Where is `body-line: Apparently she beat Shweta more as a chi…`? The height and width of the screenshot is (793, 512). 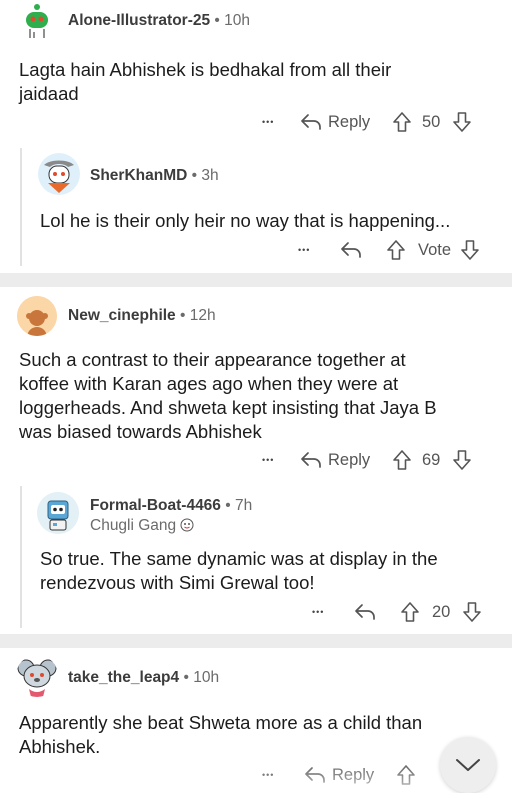
body-line: Apparently she beat Shweta more as a chi… is located at coordinates (221, 722).